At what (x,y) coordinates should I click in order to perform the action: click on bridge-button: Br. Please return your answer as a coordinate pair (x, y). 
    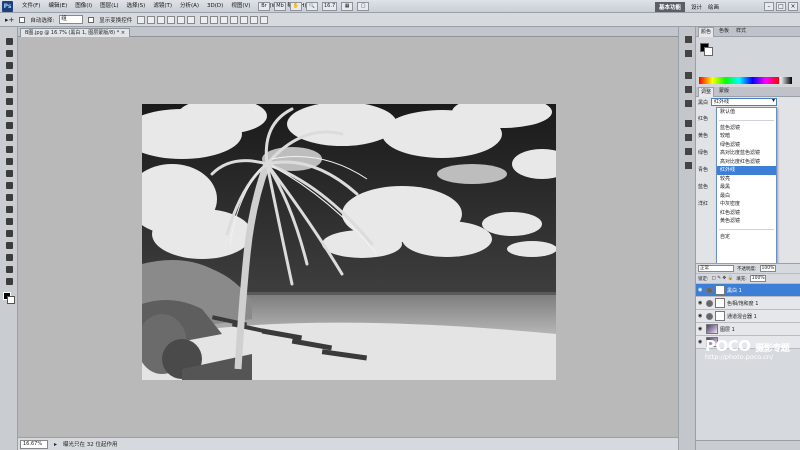
    Looking at the image, I should click on (264, 6).